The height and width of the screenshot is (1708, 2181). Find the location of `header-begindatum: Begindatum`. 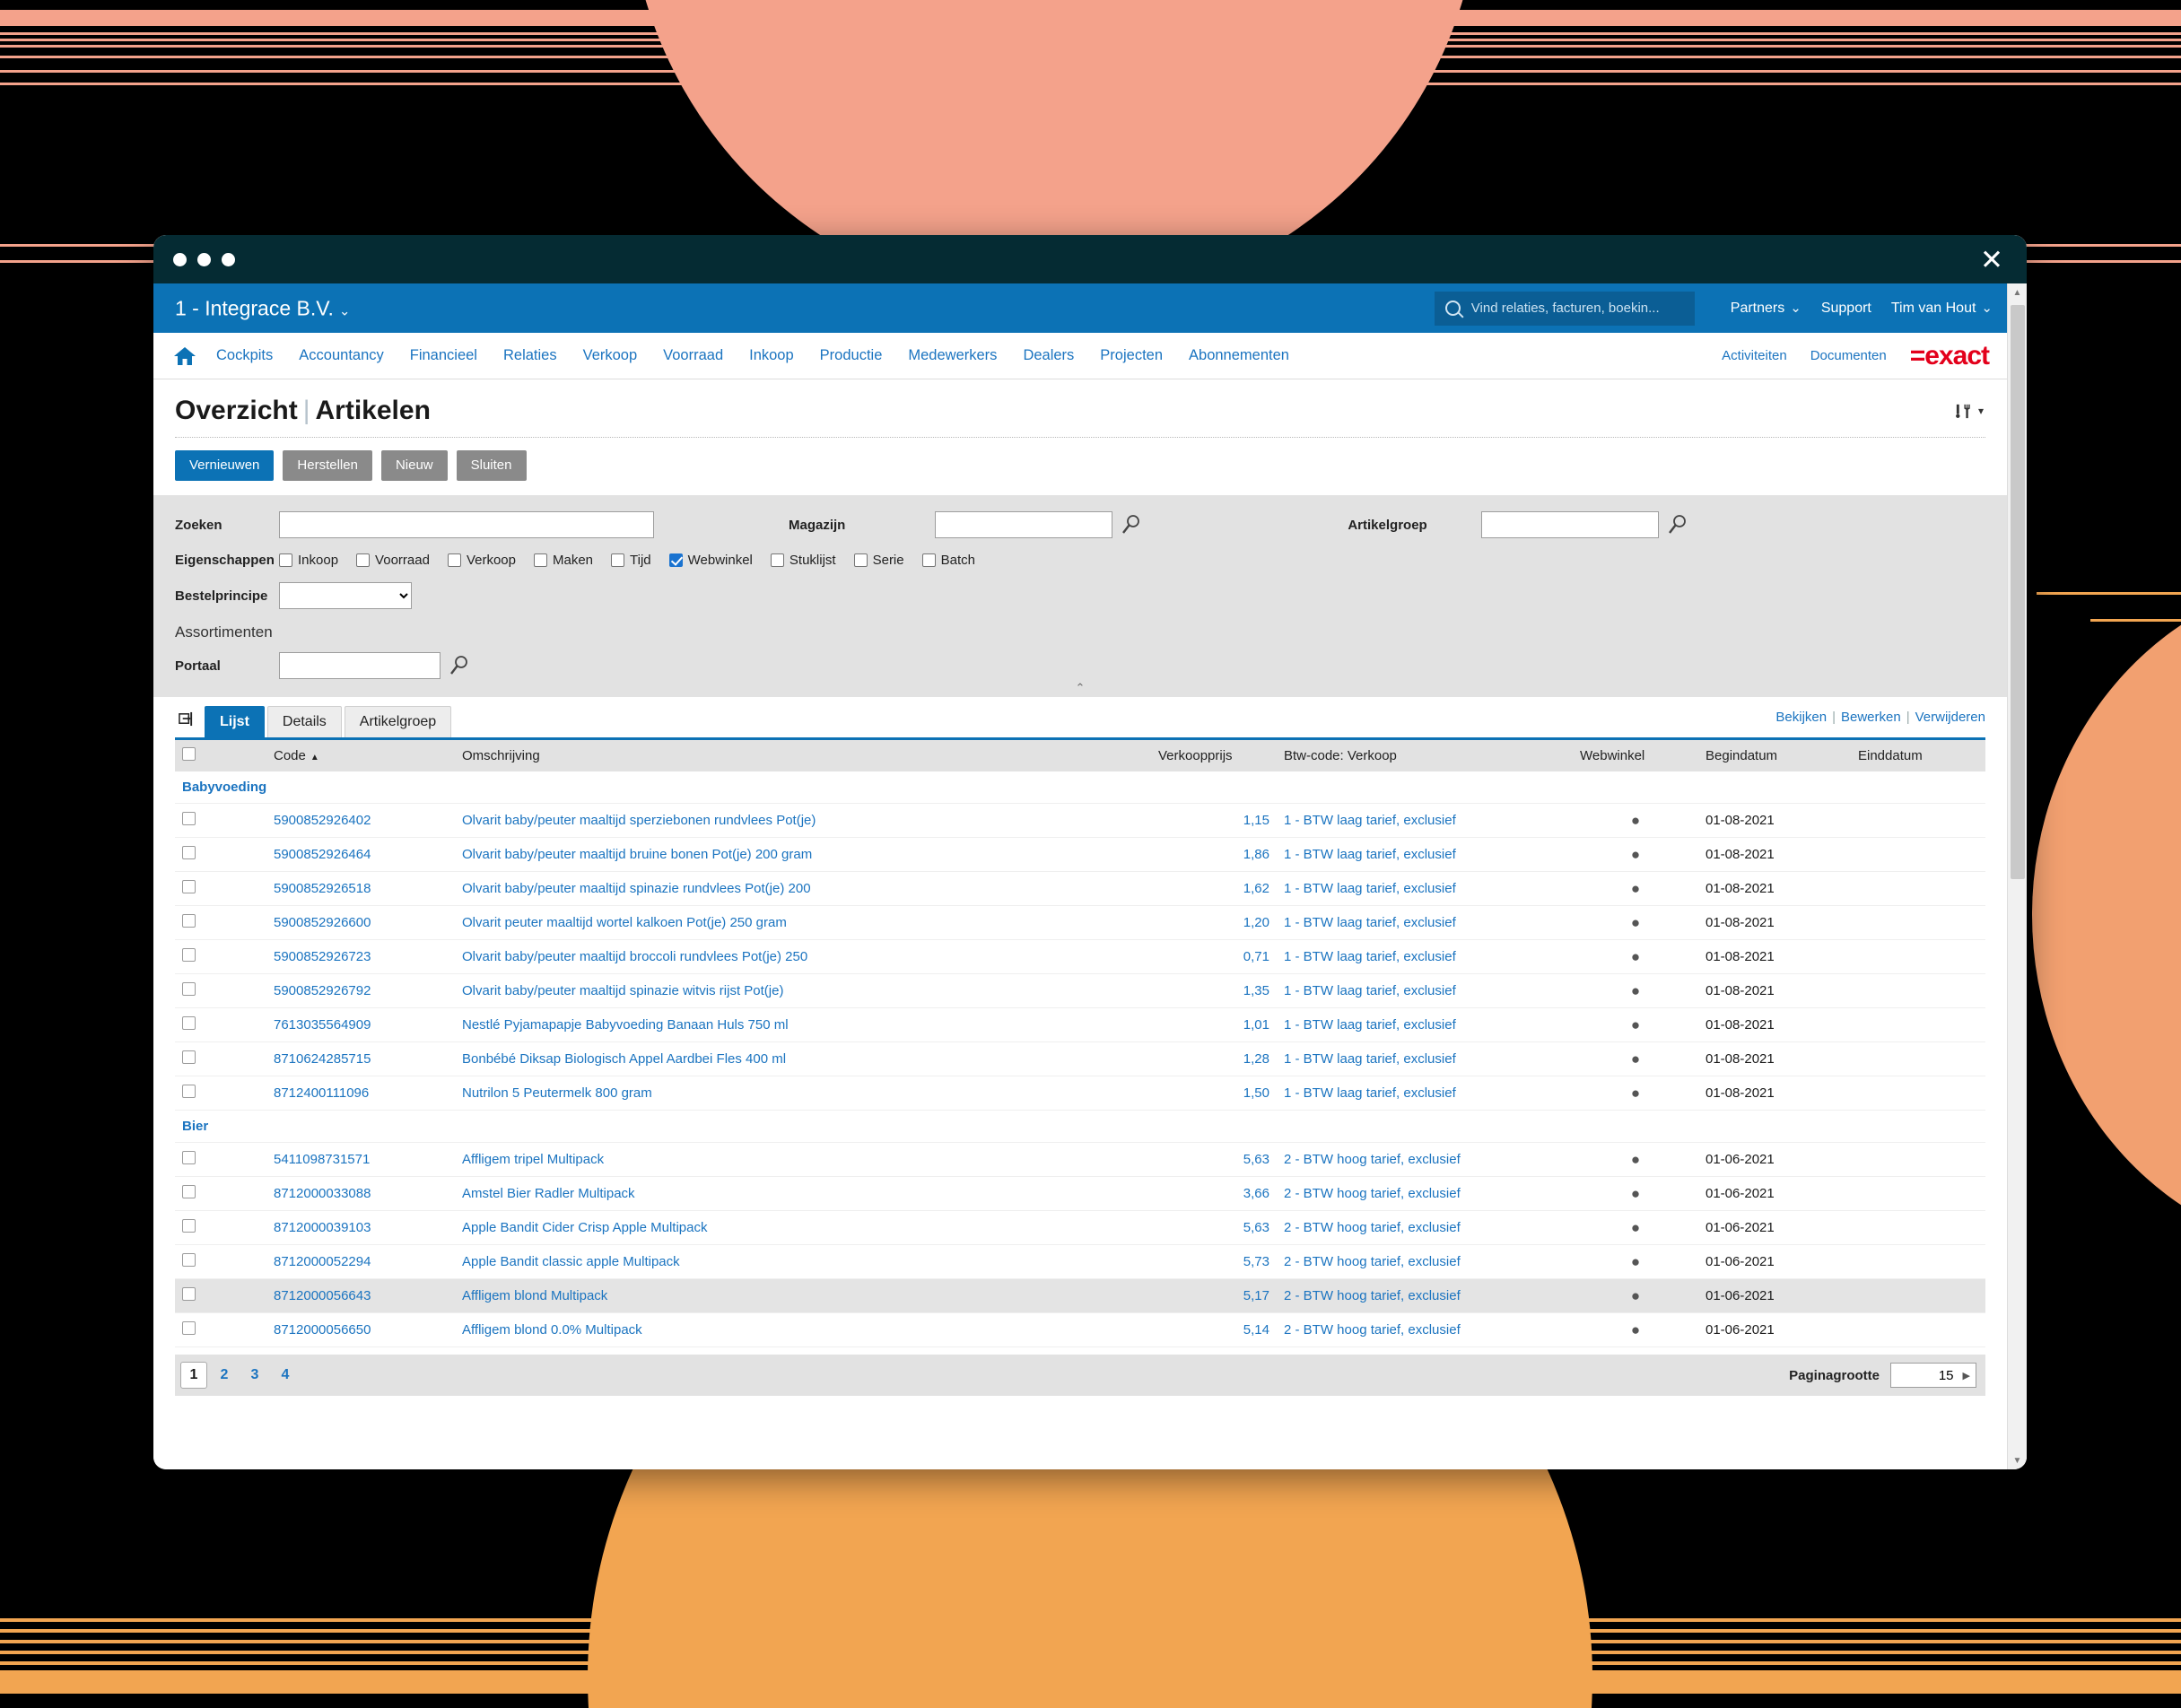

header-begindatum: Begindatum is located at coordinates (1774, 755).